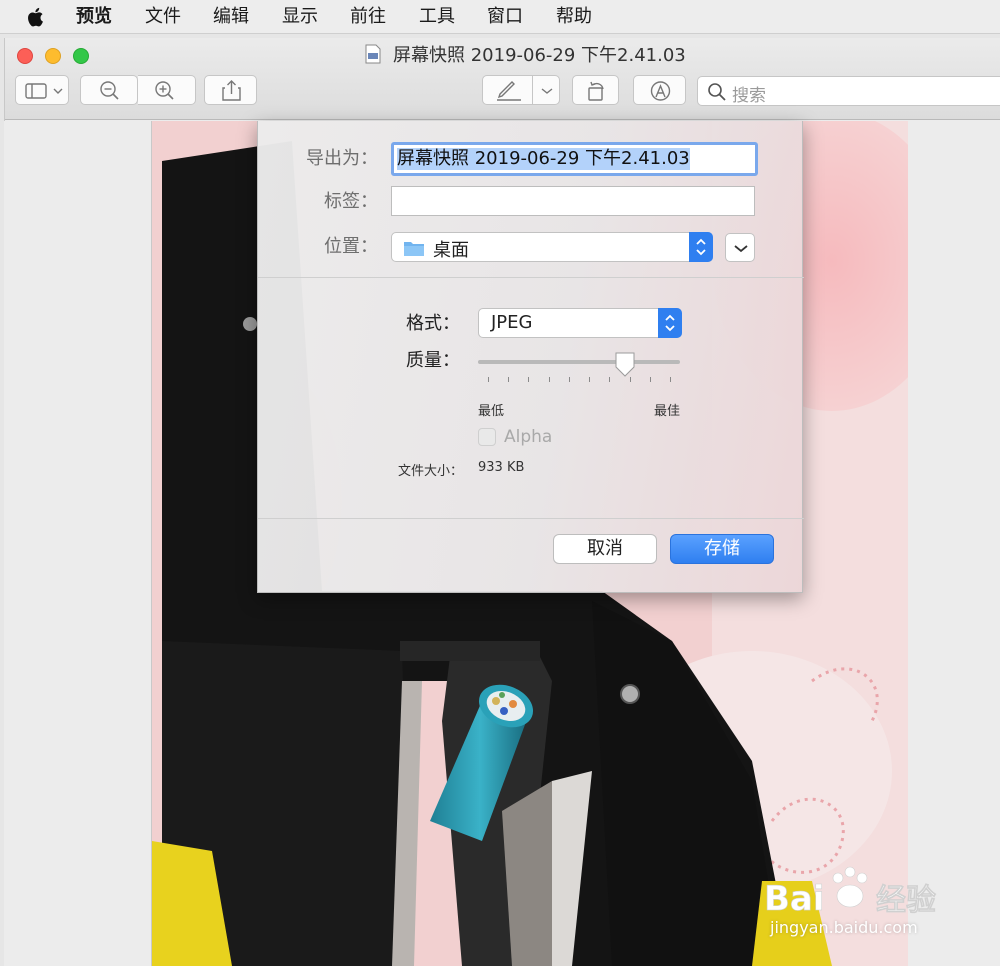 The image size is (1000, 966). What do you see at coordinates (543, 159) in the screenshot?
I see `export-as-value: 屏幕快照 2019-06-29 下午2.41.03` at bounding box center [543, 159].